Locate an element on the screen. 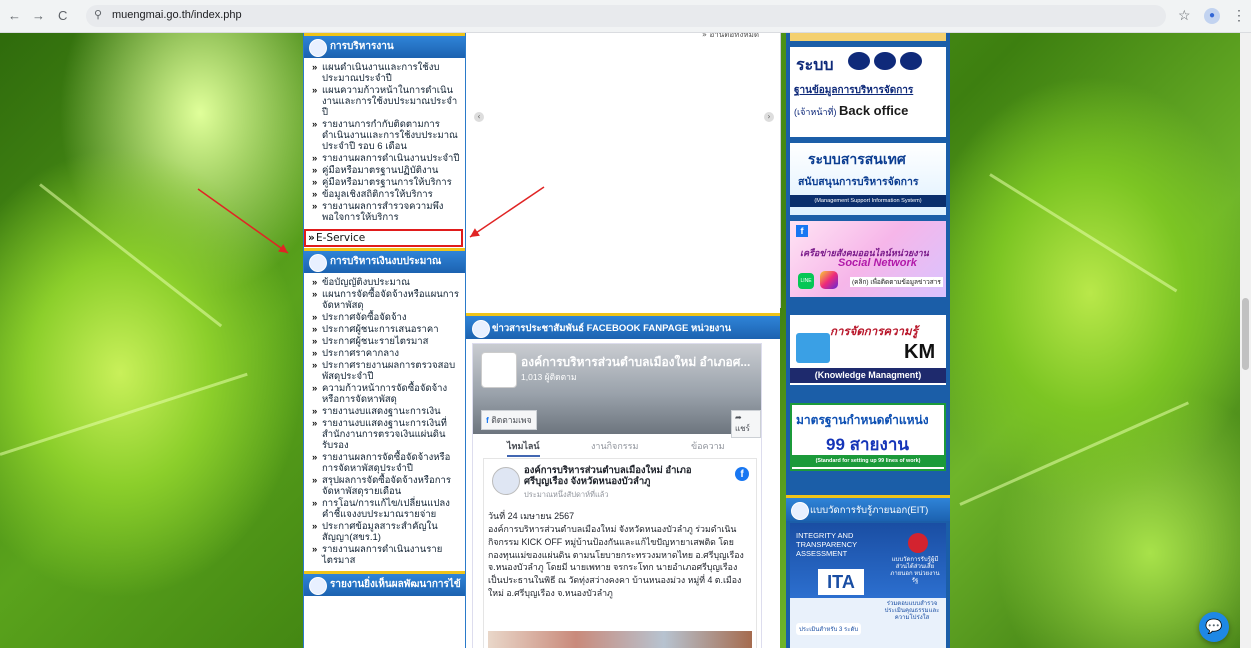 The height and width of the screenshot is (648, 1251). menu-item: คู่มือหรือมาตรฐานการให้บริการ is located at coordinates (386, 182).